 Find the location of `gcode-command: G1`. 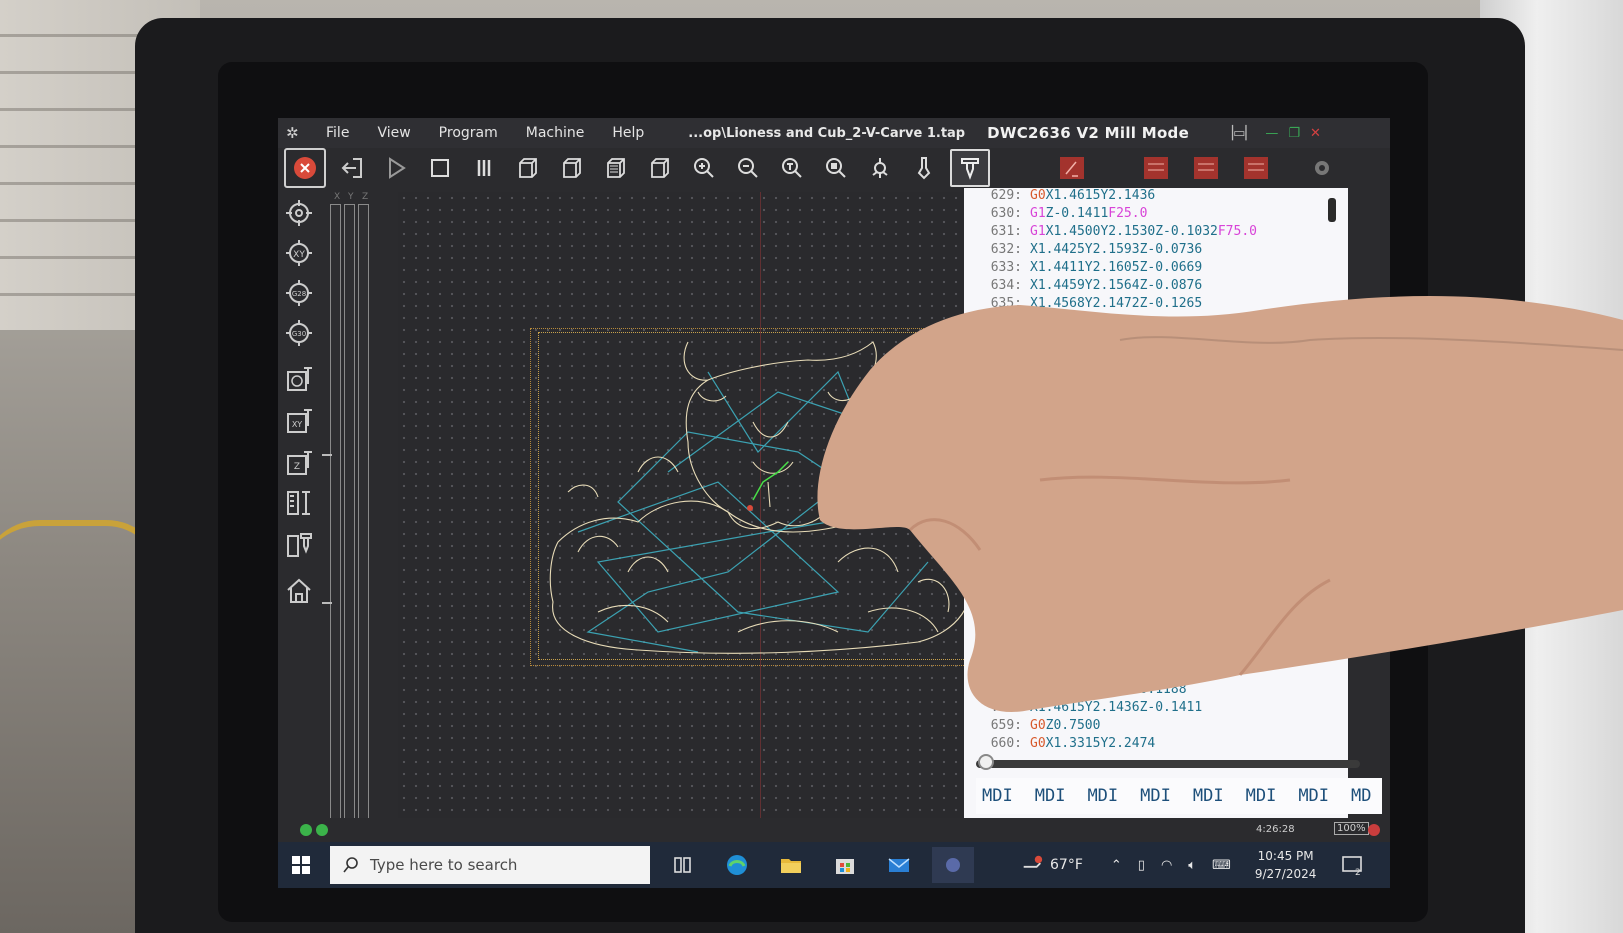

gcode-command: G1 is located at coordinates (1038, 231).